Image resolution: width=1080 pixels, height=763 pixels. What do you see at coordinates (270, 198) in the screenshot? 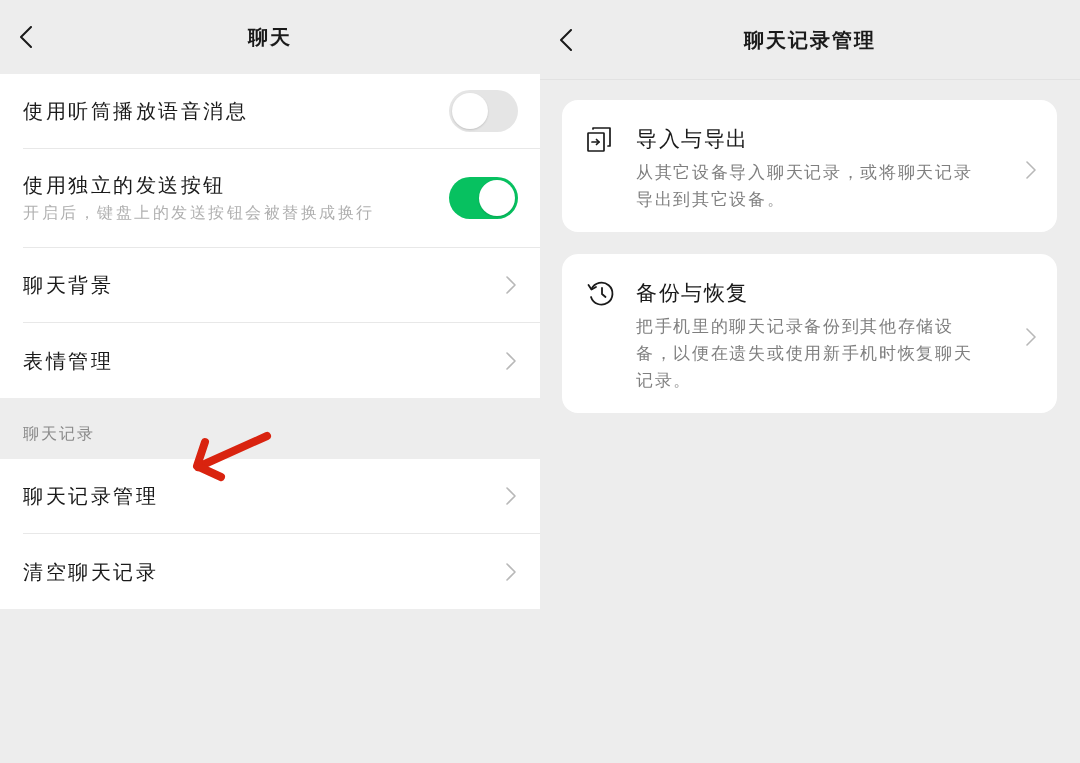
I see `settings-row: 使用独立的发送按钮 开启后，键盘上的发送按钮会被替换成换行` at bounding box center [270, 198].